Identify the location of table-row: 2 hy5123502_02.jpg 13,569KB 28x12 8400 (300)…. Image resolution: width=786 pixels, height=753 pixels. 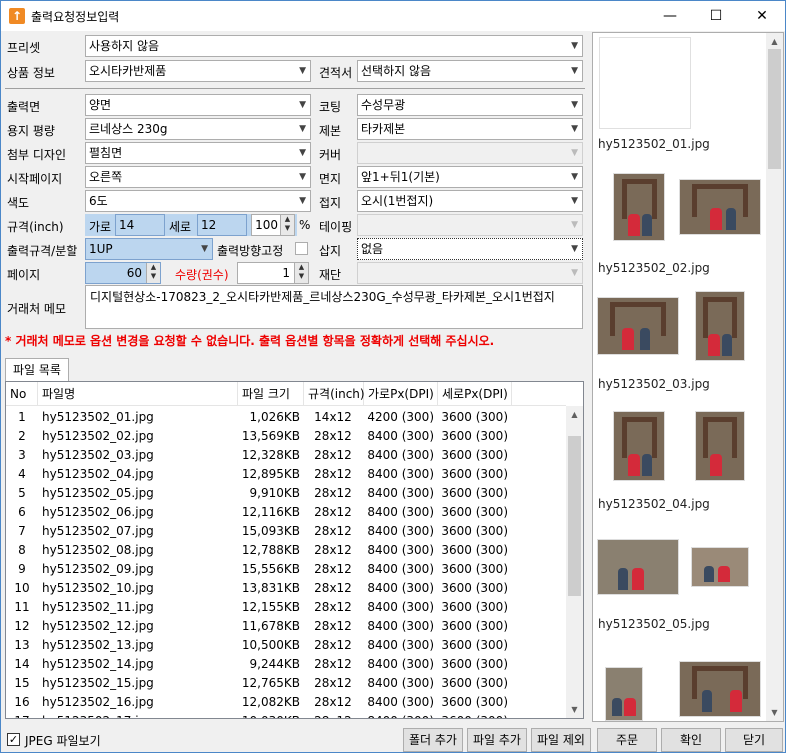
(286, 436).